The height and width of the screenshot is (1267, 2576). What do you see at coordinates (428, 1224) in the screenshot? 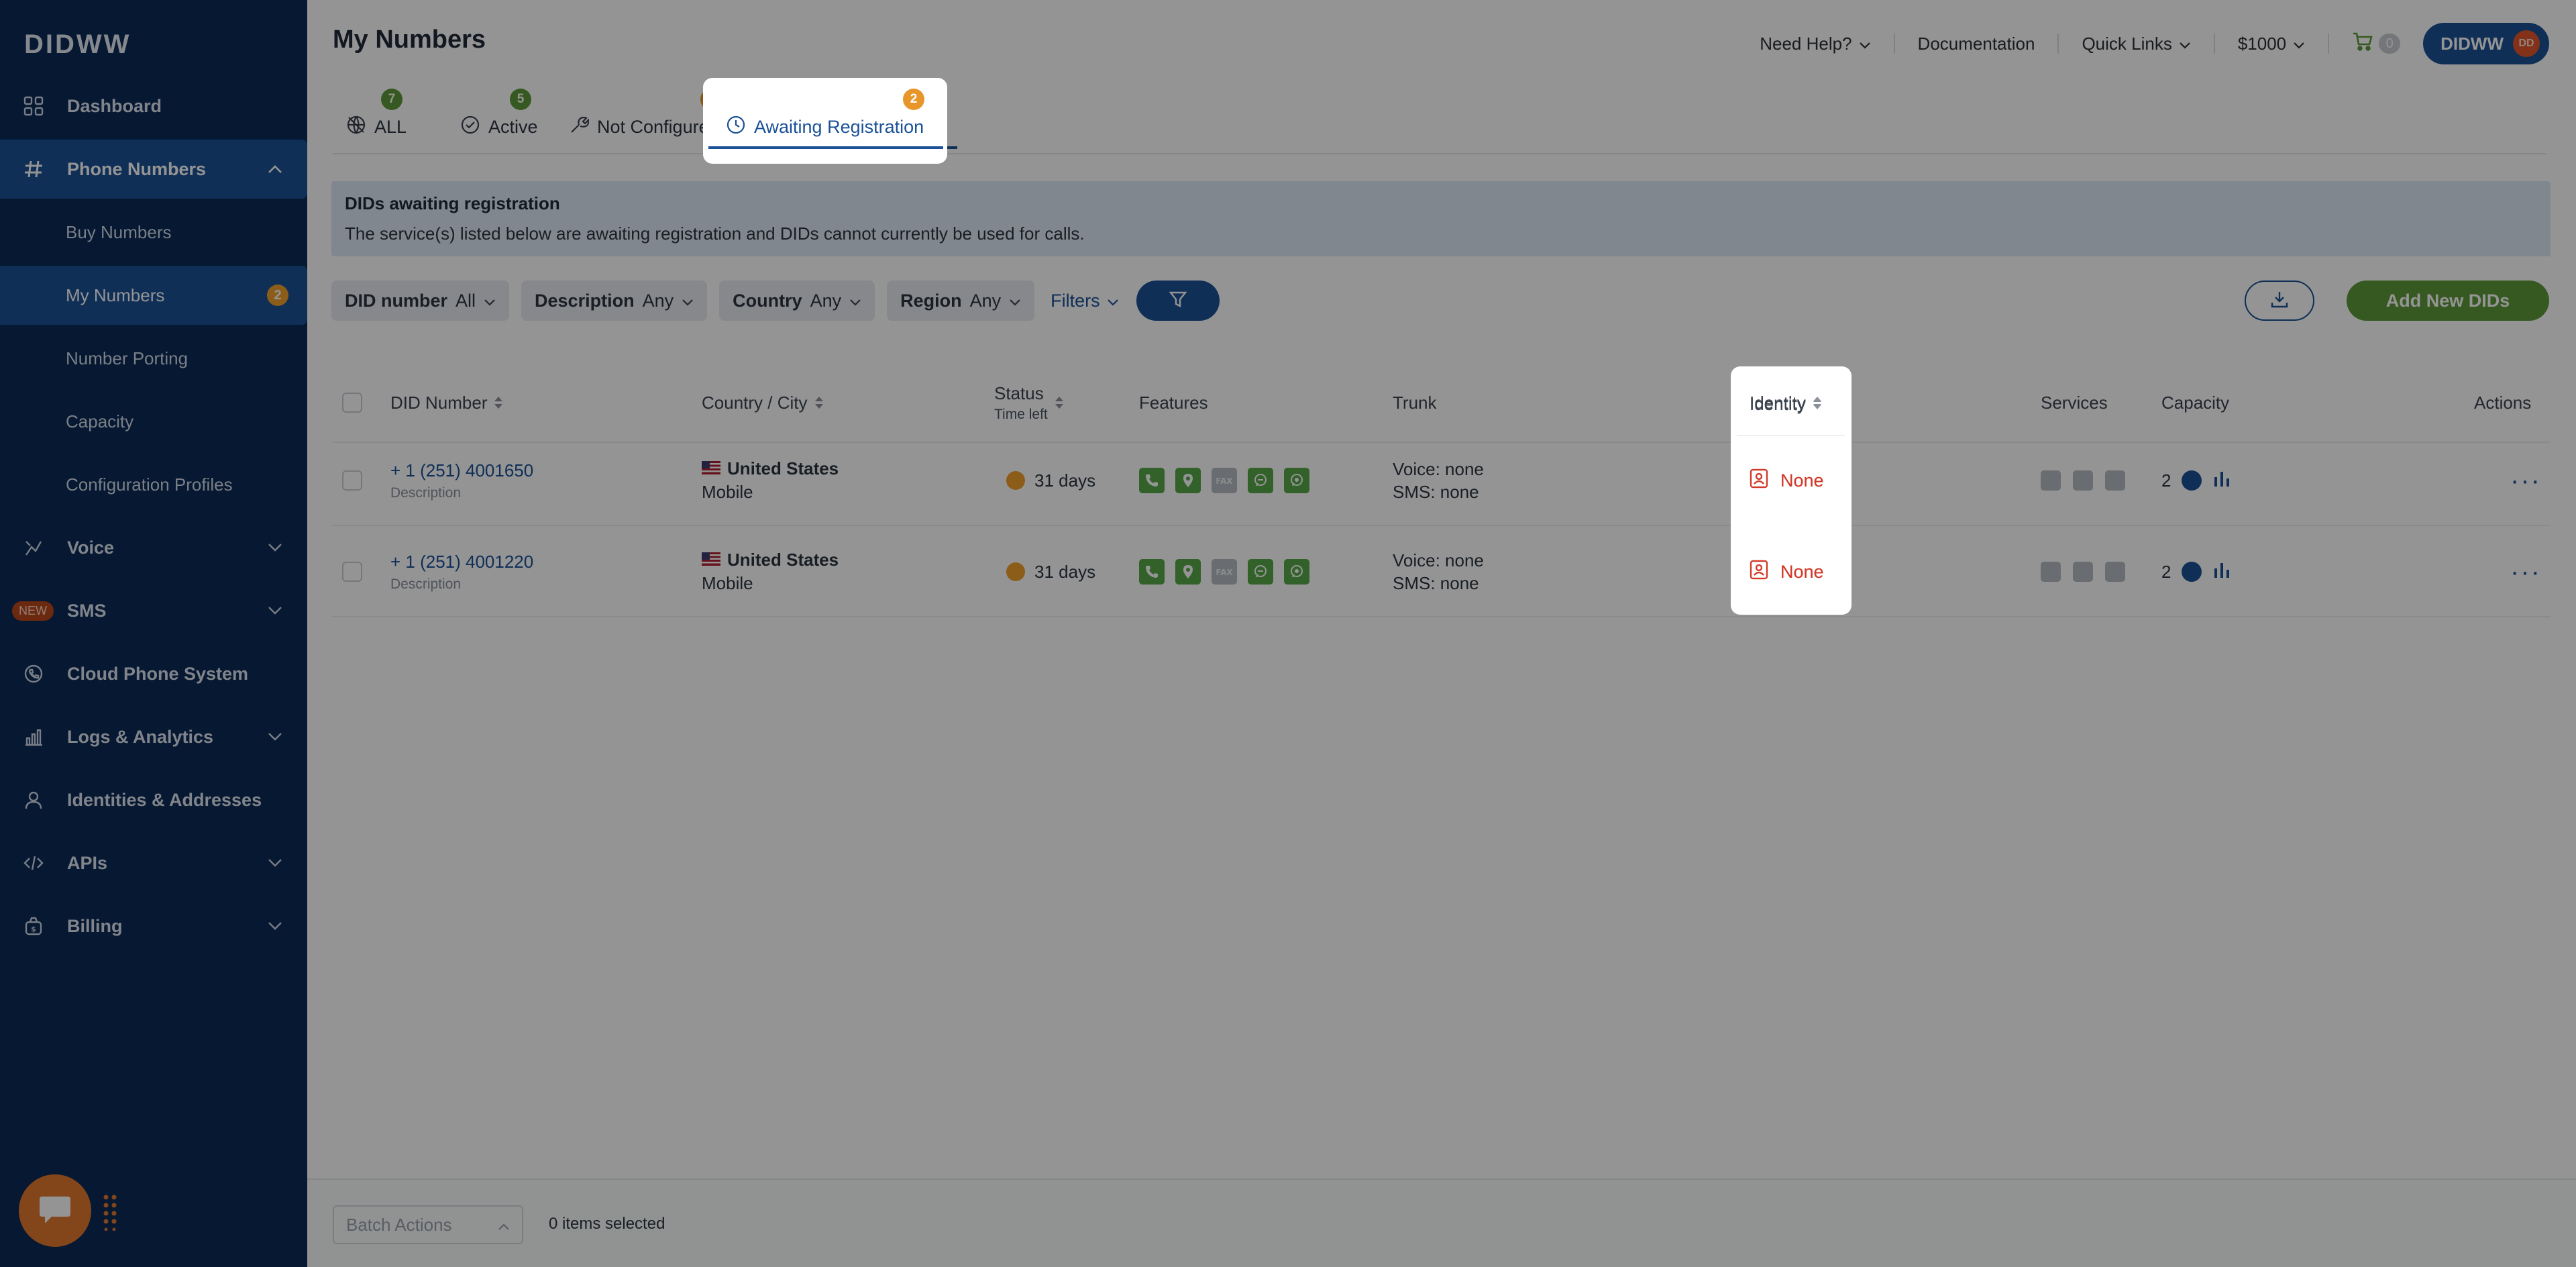
I see `batch-actions-select: Batch Actions` at bounding box center [428, 1224].